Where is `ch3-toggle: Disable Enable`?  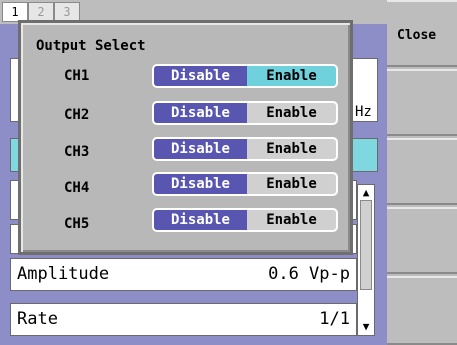 ch3-toggle: Disable Enable is located at coordinates (245, 149).